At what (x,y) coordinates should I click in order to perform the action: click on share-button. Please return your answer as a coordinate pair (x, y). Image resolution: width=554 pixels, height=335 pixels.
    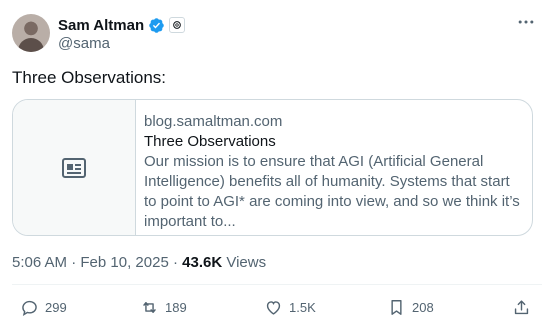
    Looking at the image, I should click on (521, 307).